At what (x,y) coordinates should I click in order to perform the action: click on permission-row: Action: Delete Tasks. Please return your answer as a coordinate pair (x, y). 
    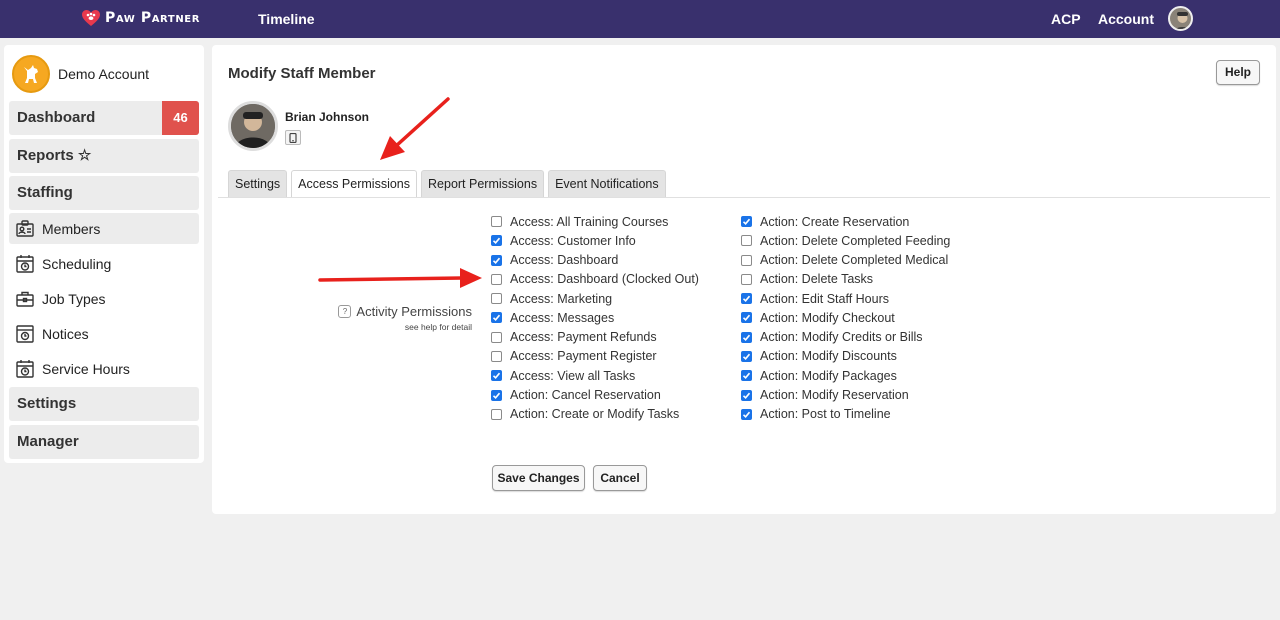
    Looking at the image, I should click on (845, 279).